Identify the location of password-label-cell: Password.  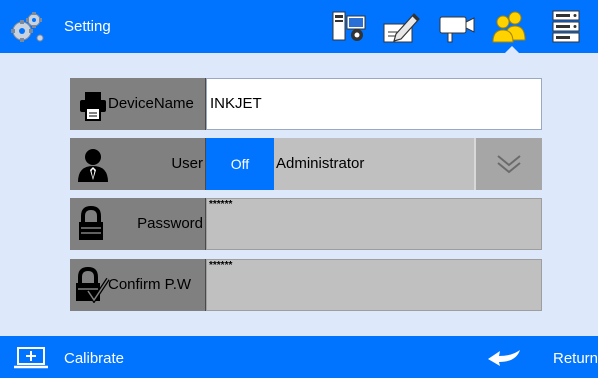
(138, 224).